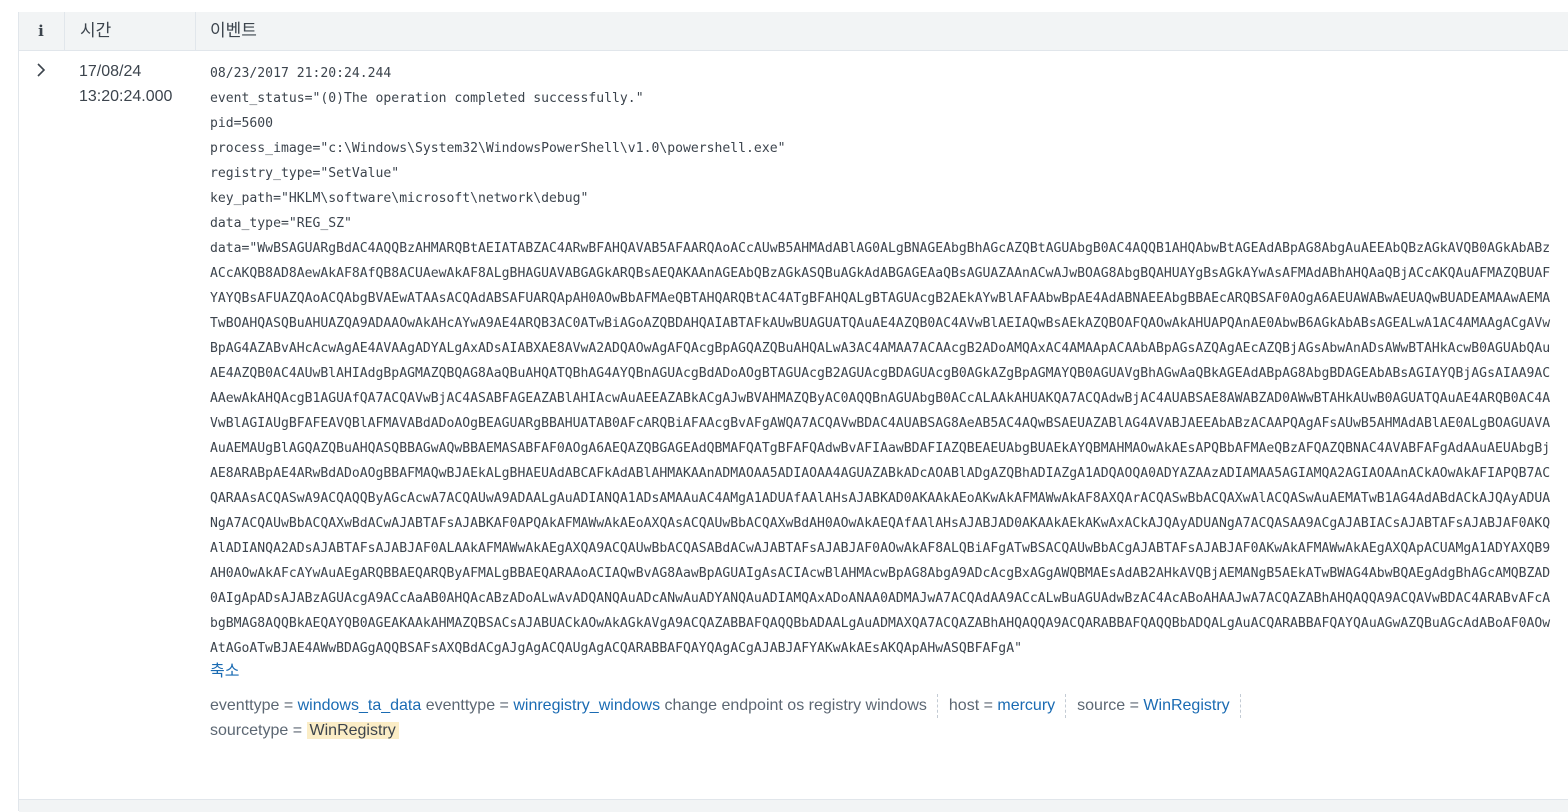 The image size is (1568, 812). I want to click on event-date: 17/08/24, so click(110, 71).